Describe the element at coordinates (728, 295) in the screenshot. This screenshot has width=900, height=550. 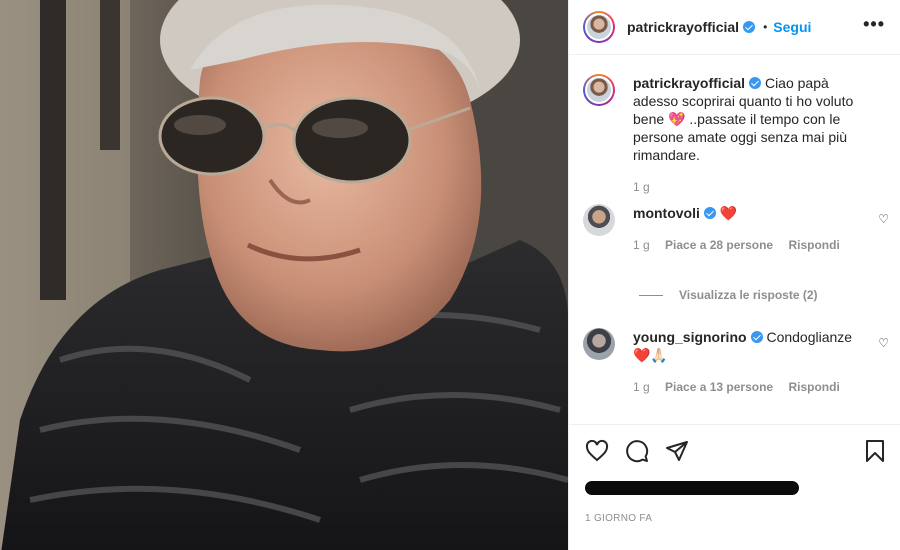
I see `view-replies-button: Visualizza le risposte (2)` at that location.